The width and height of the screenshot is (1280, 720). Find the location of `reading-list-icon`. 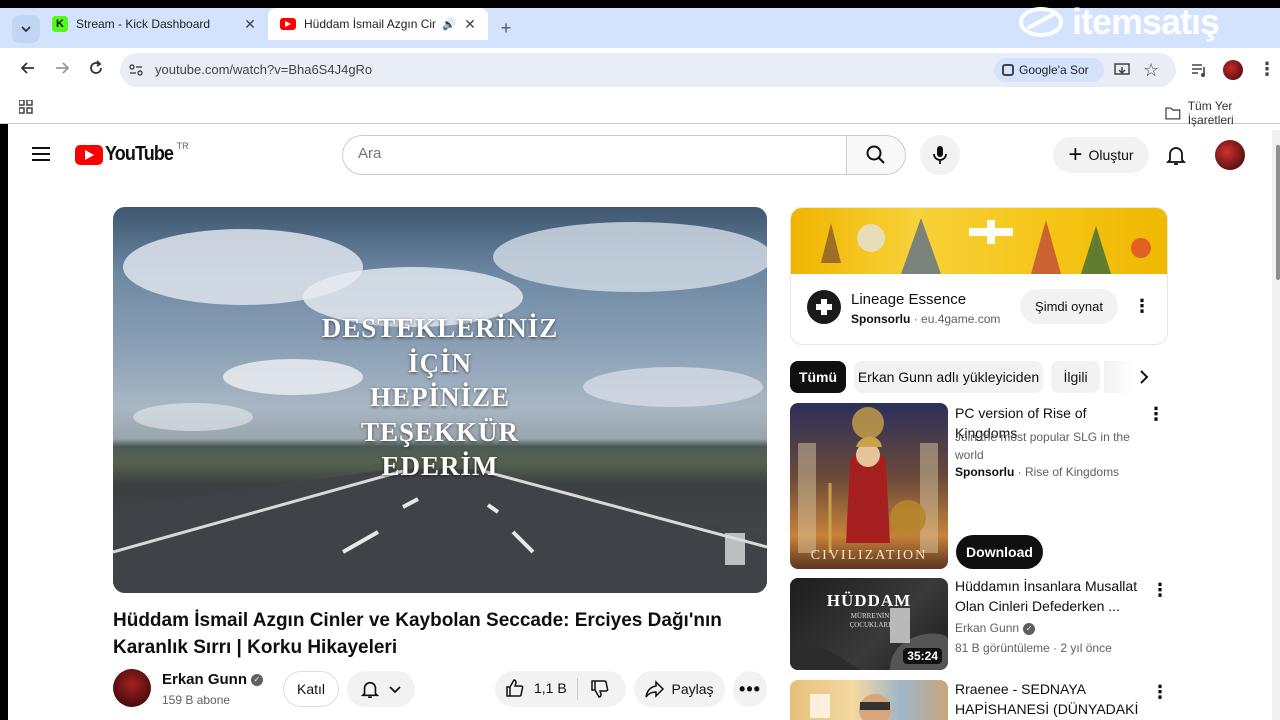

reading-list-icon is located at coordinates (1199, 72).